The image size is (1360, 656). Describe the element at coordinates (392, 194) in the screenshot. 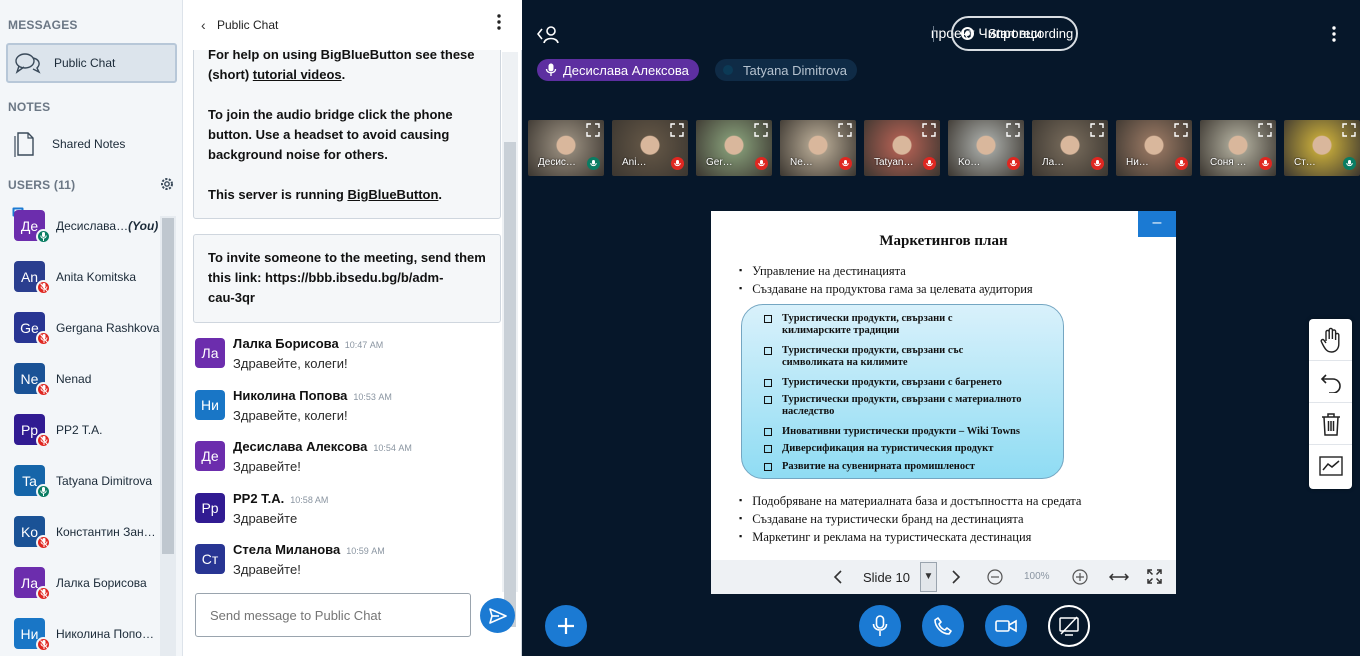

I see `bigbluebutton-link: BigBlueButton` at that location.